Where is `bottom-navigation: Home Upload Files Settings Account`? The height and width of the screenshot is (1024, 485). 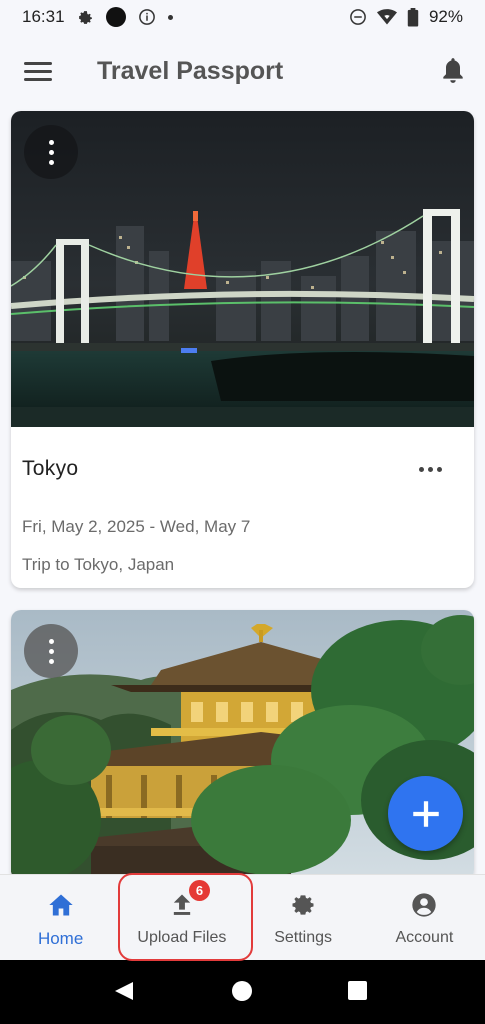
bottom-navigation: Home Upload Files Settings Account is located at coordinates (242, 917).